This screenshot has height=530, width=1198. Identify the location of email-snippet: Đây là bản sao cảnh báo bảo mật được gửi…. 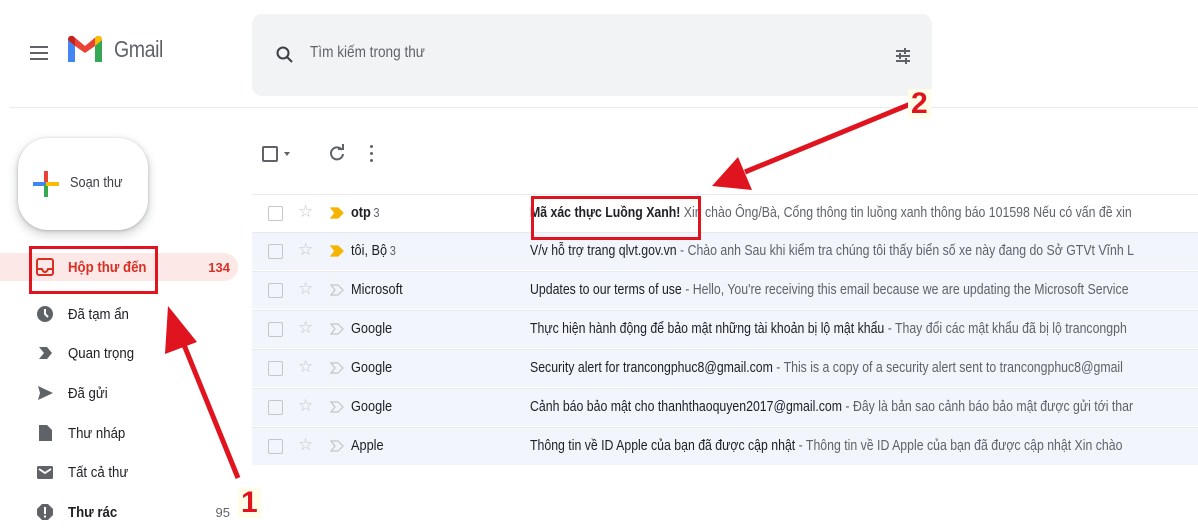
(993, 406).